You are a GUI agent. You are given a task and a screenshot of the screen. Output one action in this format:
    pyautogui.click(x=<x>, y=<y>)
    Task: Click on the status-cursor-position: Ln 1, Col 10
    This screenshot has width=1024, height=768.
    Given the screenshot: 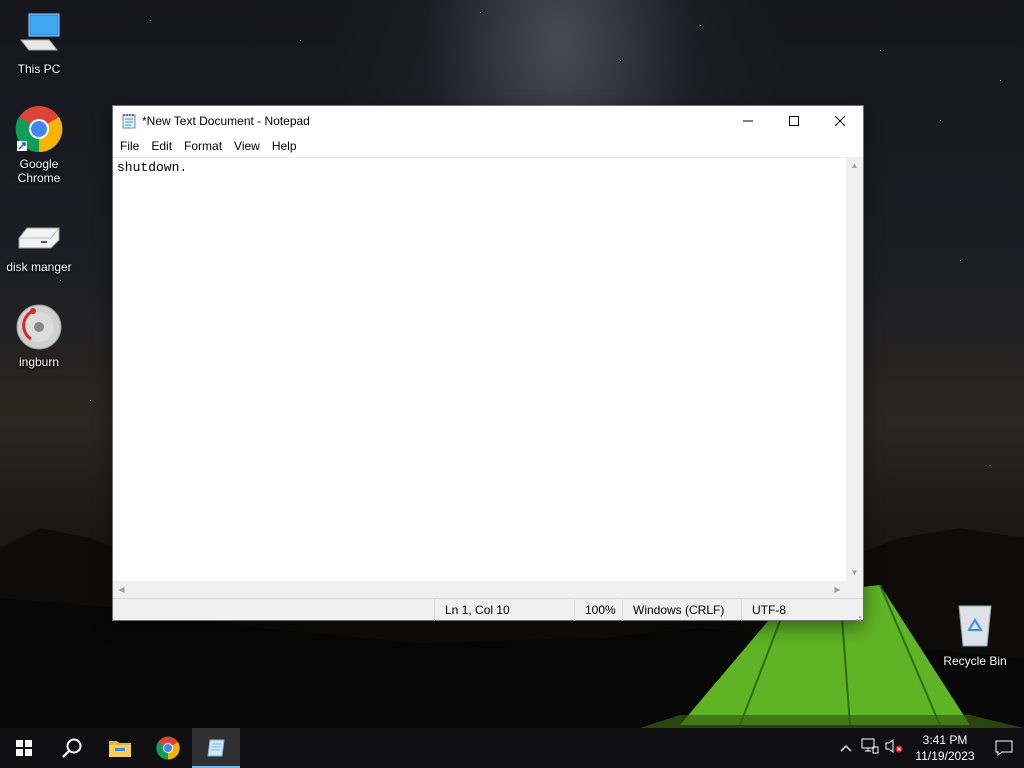 What is the action you would take?
    pyautogui.click(x=472, y=610)
    